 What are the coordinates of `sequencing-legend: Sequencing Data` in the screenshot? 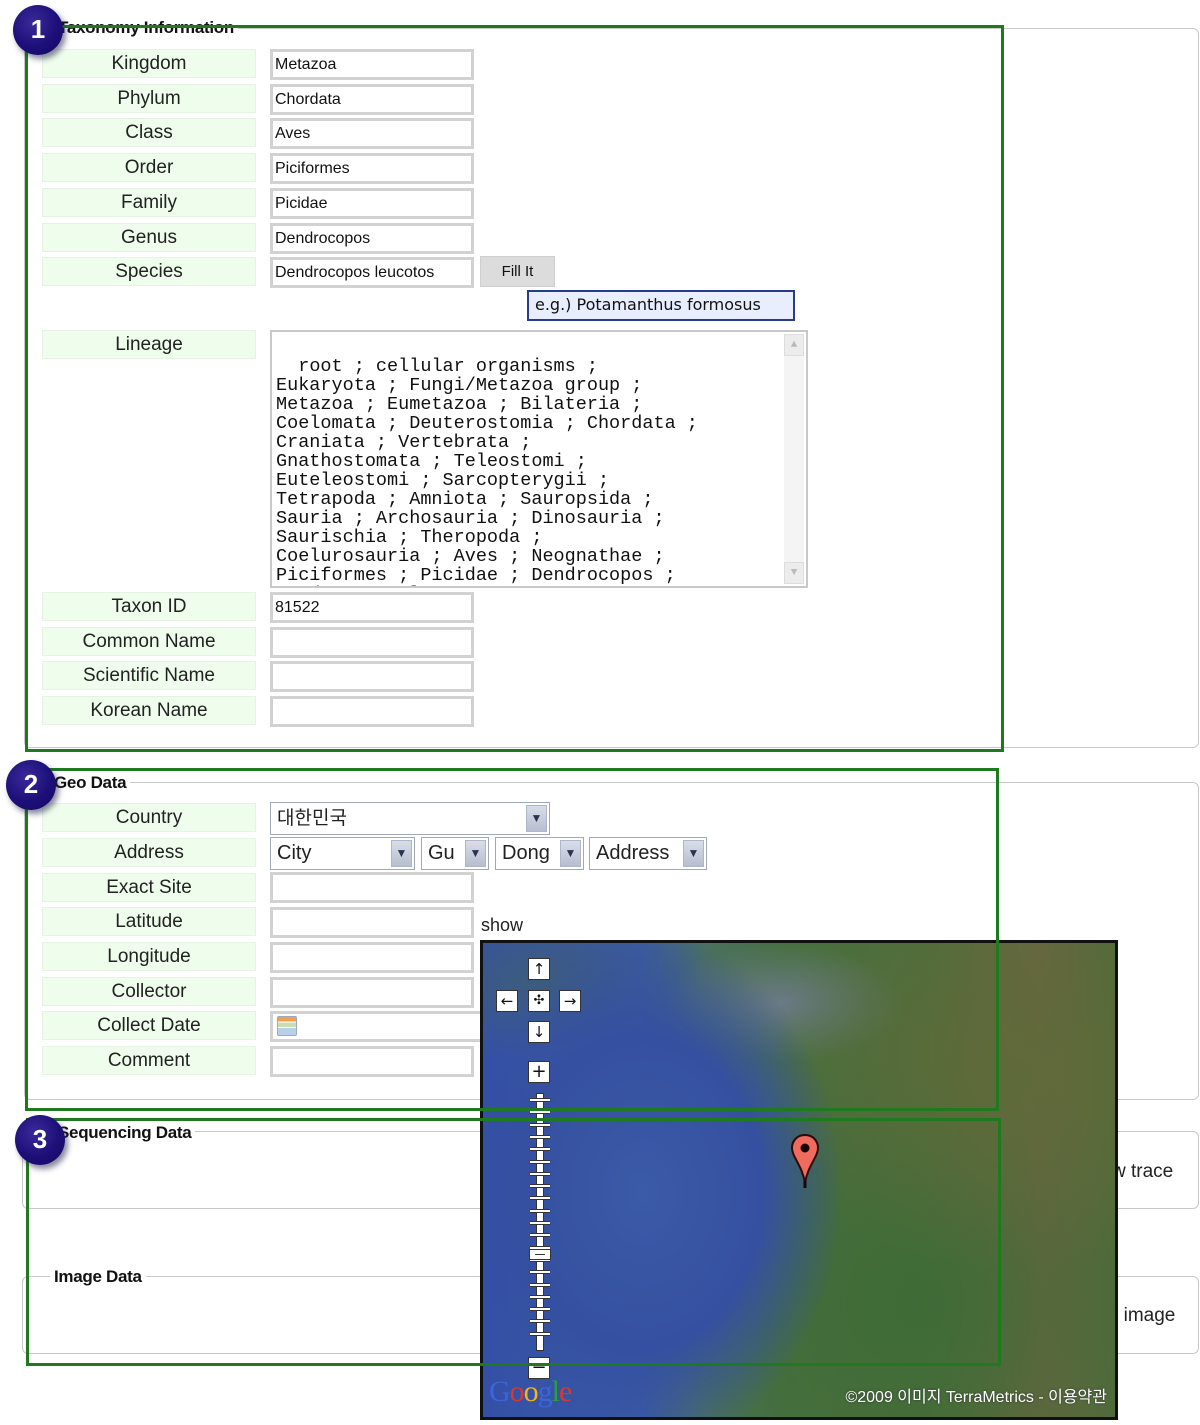 It's located at (125, 1133).